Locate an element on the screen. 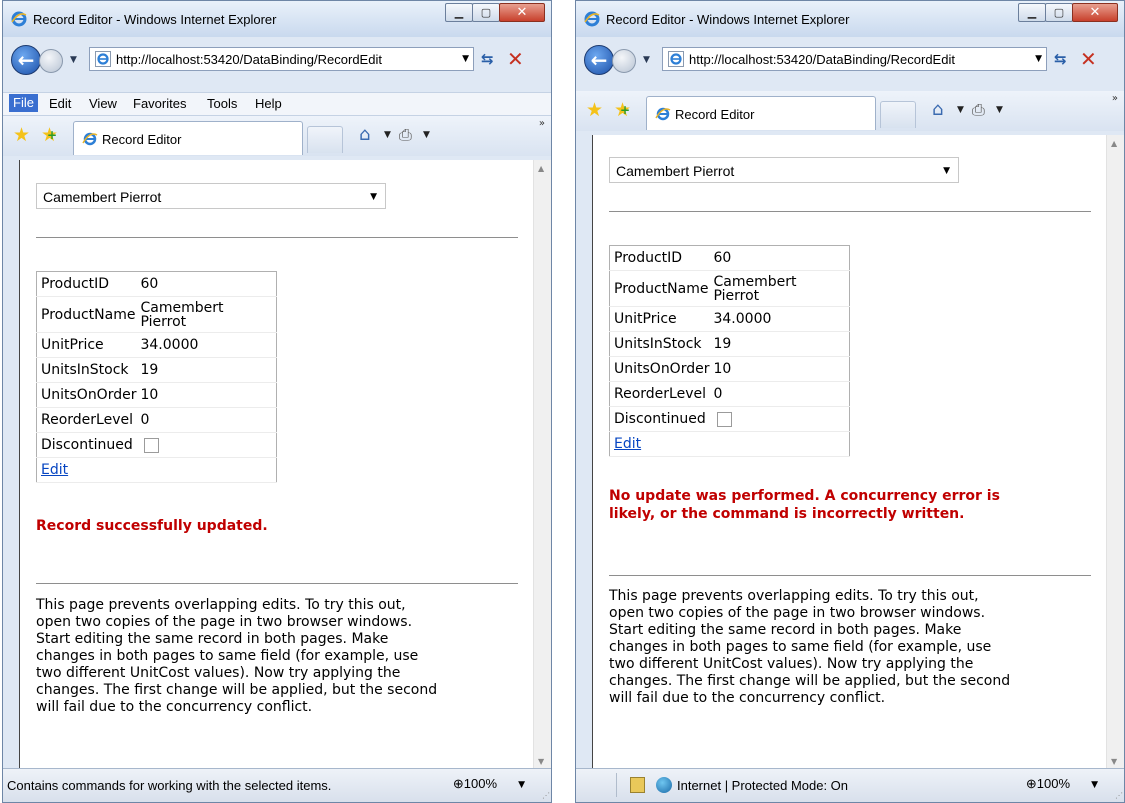 This screenshot has width=1125, height=803. field-value: 0 is located at coordinates (780, 394).